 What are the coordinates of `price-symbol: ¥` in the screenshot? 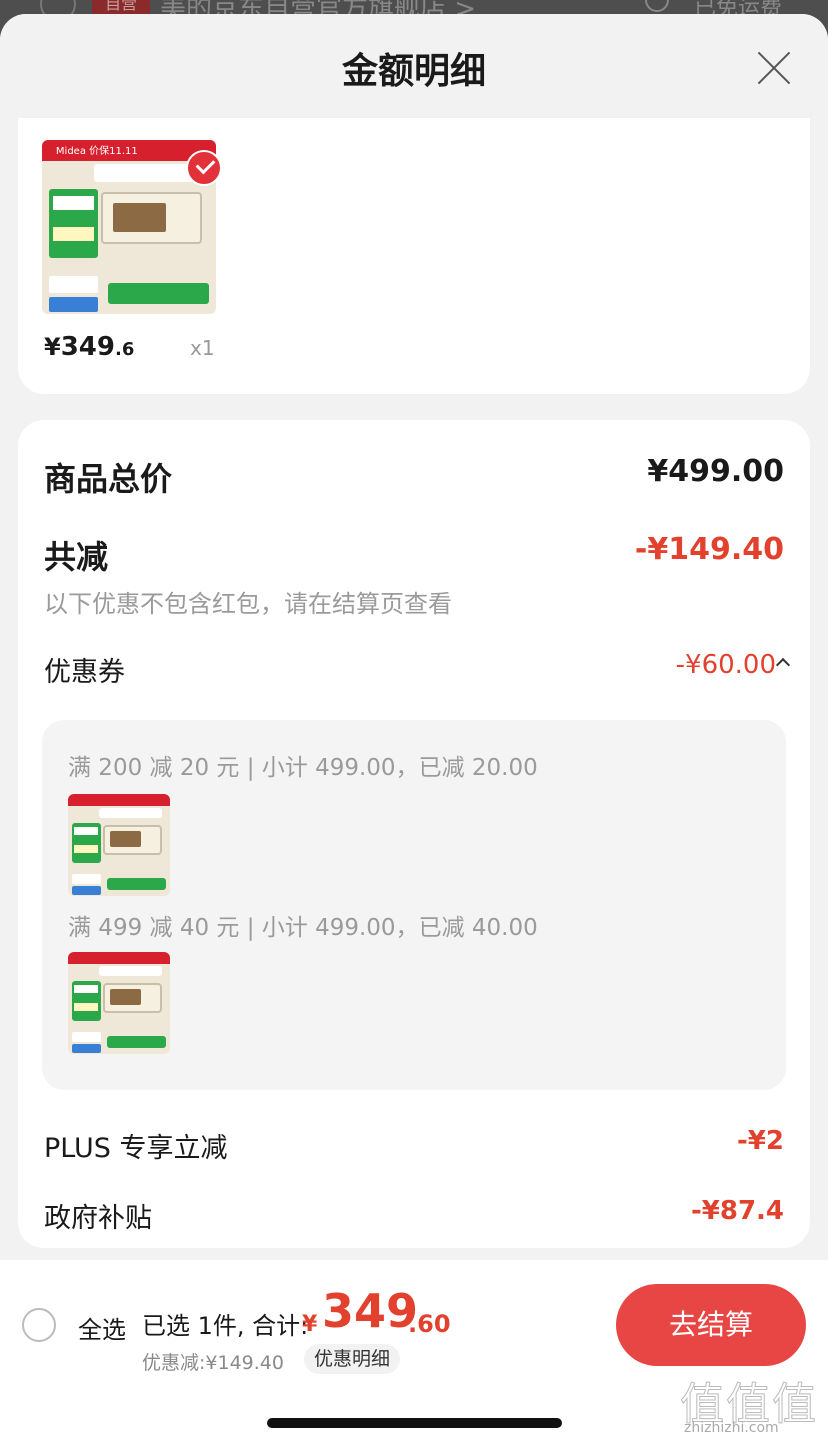 It's located at (52, 347).